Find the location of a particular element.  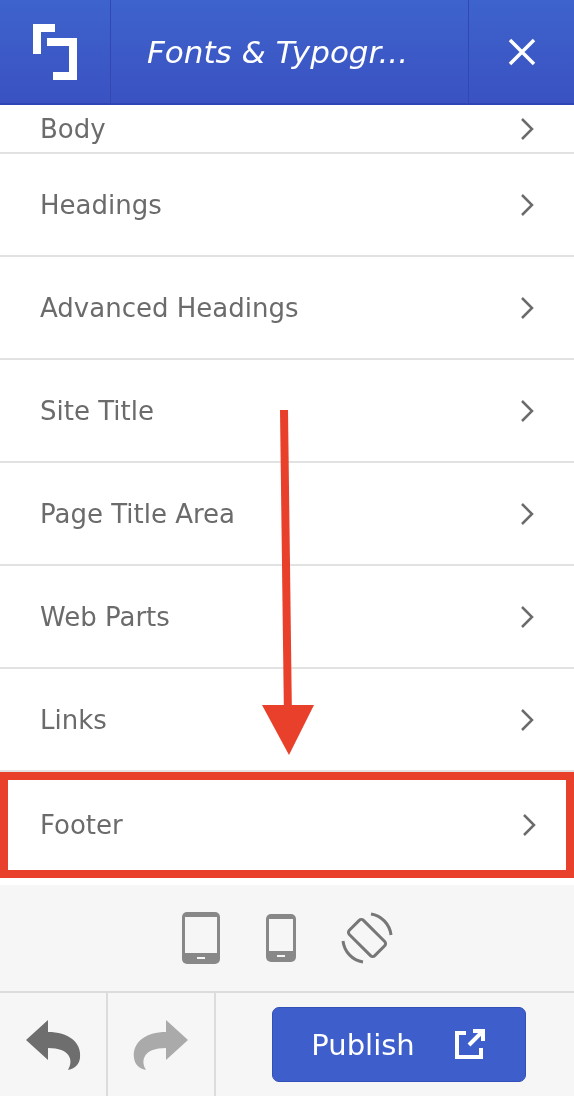

menu-item: Footer is located at coordinates (287, 825).